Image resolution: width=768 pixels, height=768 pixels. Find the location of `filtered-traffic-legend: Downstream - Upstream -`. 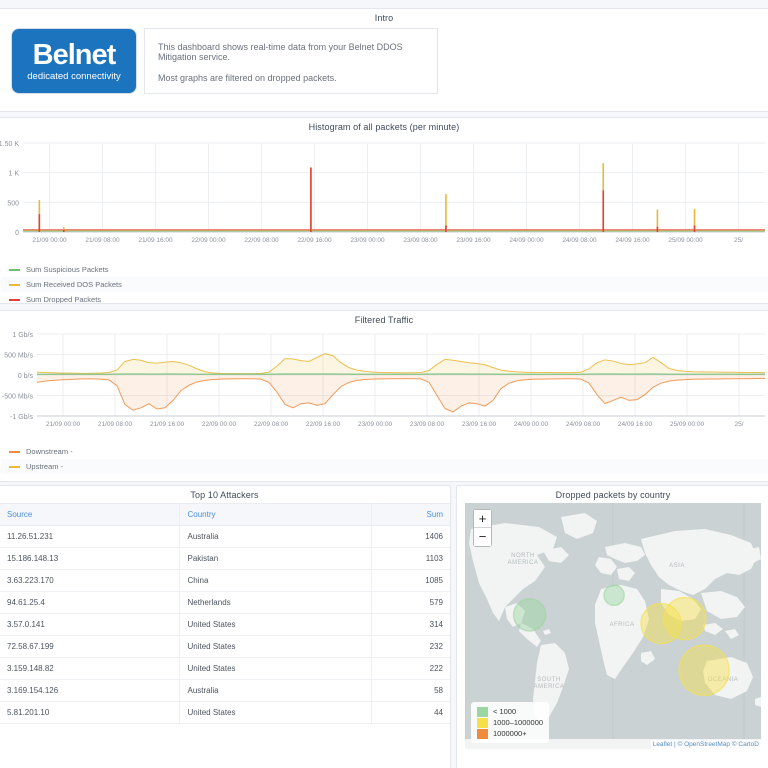

filtered-traffic-legend: Downstream - Upstream - is located at coordinates (384, 458).